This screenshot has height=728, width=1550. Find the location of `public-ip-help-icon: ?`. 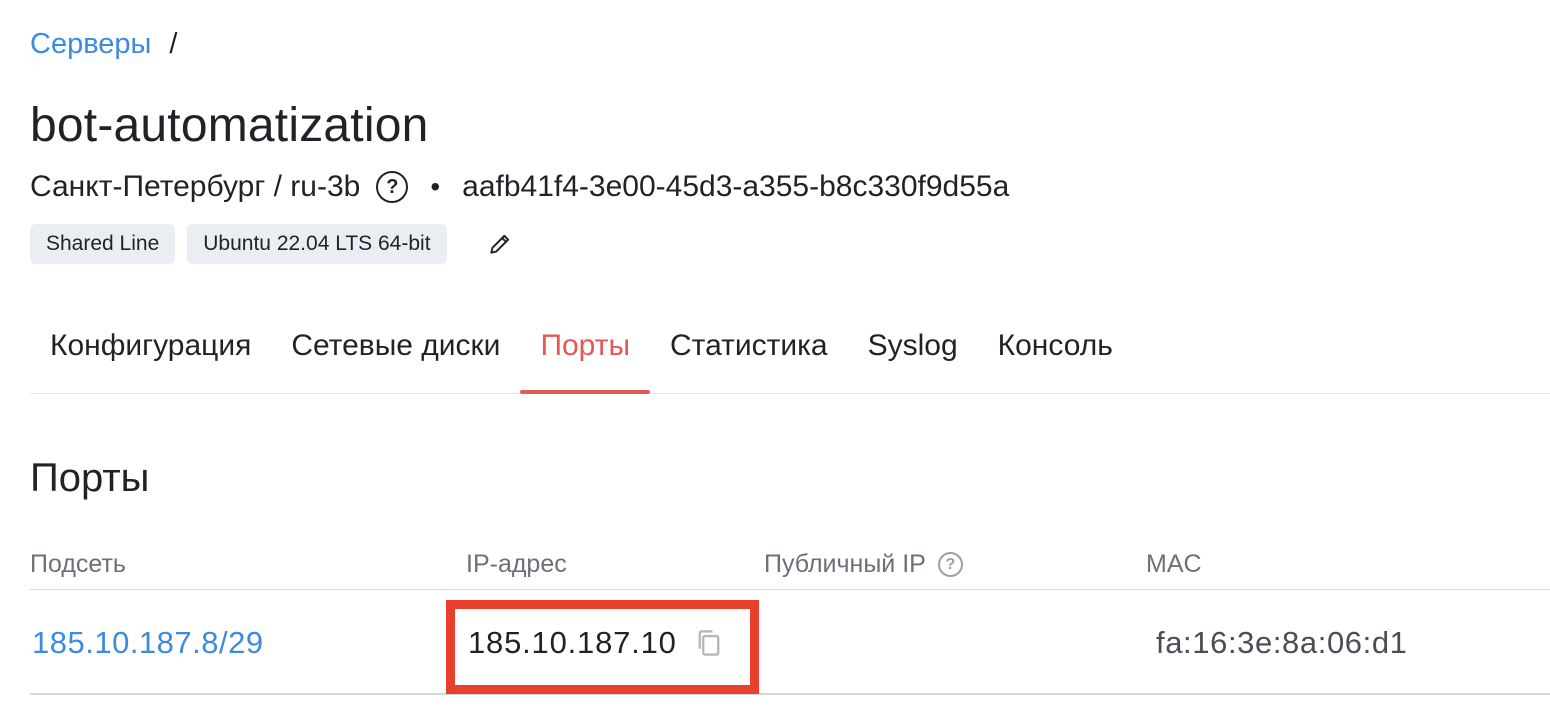

public-ip-help-icon: ? is located at coordinates (950, 564).